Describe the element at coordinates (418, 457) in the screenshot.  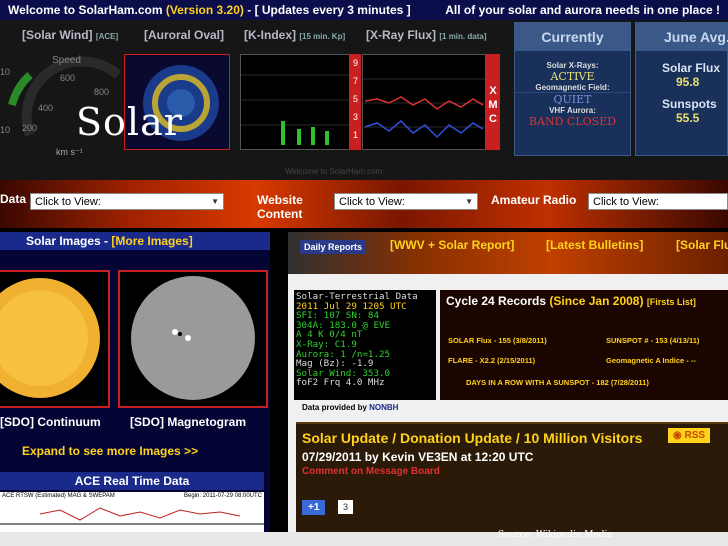
I see `update-byline: 07/29/2011 by Kevin VE3EN at 12:20 UTC` at that location.